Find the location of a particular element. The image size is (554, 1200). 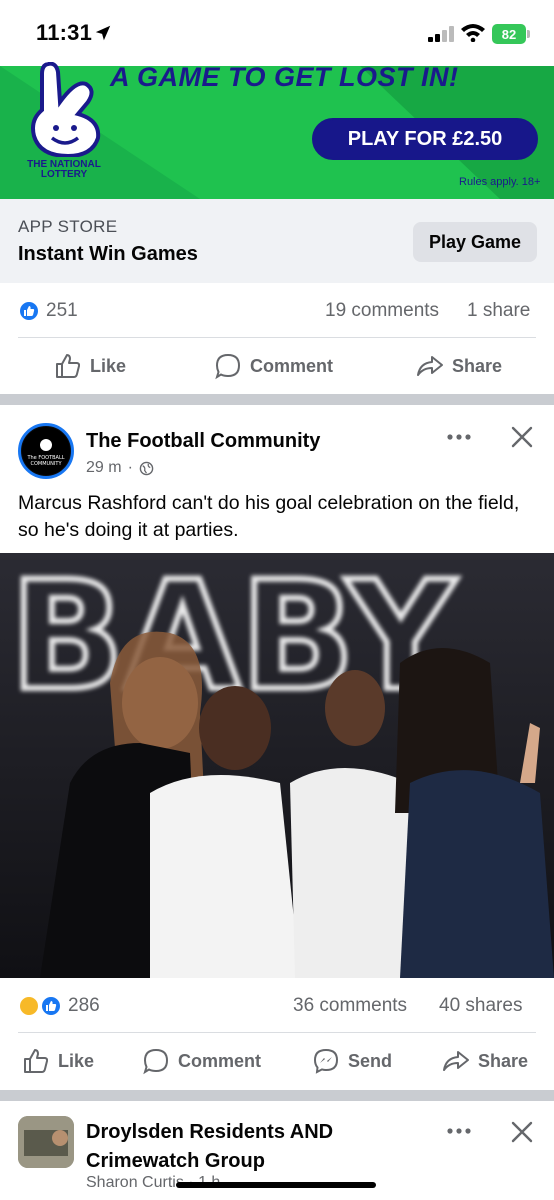

status-time: 11:31 is located at coordinates (64, 32).